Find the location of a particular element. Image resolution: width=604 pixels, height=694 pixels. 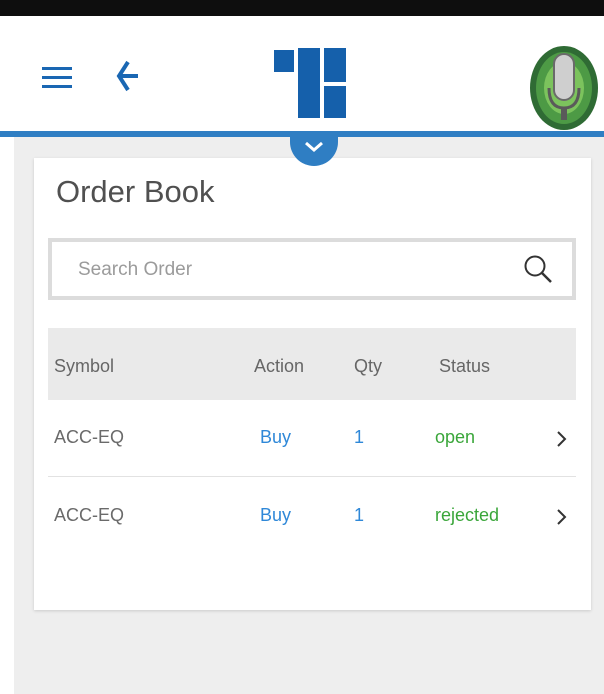

table-header: Symbol Action Qty Status is located at coordinates (312, 364).